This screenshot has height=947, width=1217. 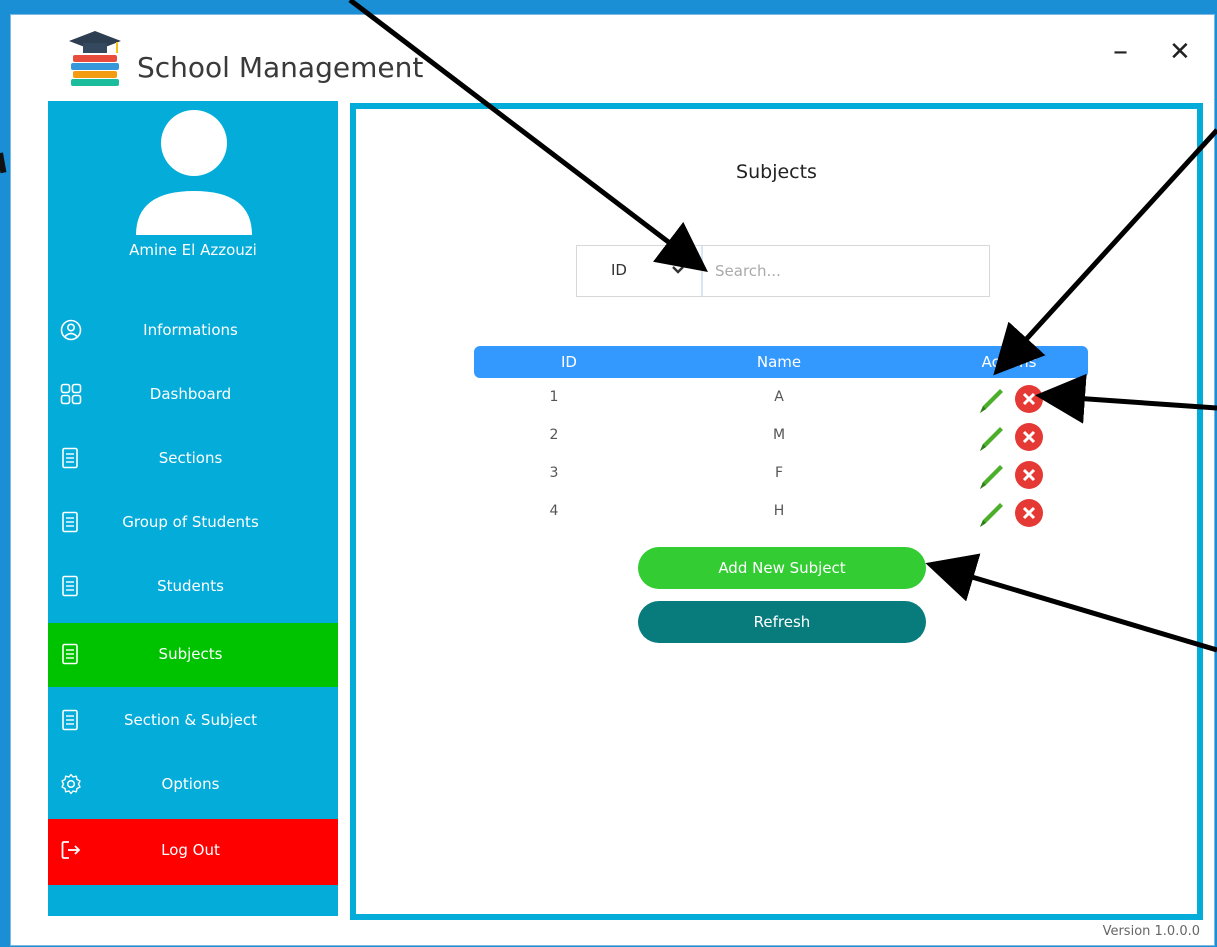 I want to click on table-row: 4 H, so click(x=781, y=512).